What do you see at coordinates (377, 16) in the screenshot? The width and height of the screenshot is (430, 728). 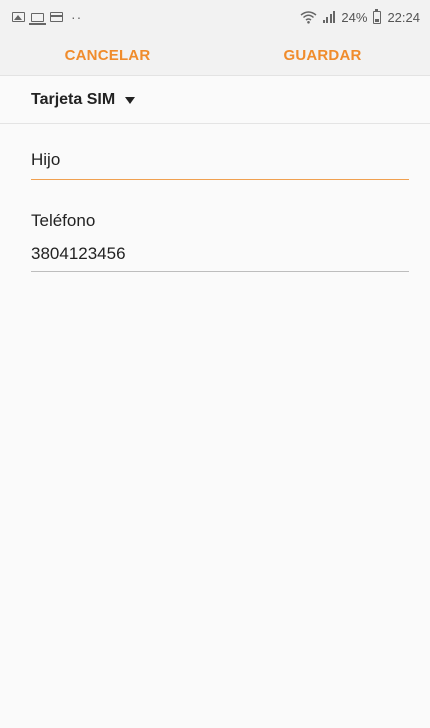 I see `battery-icon` at bounding box center [377, 16].